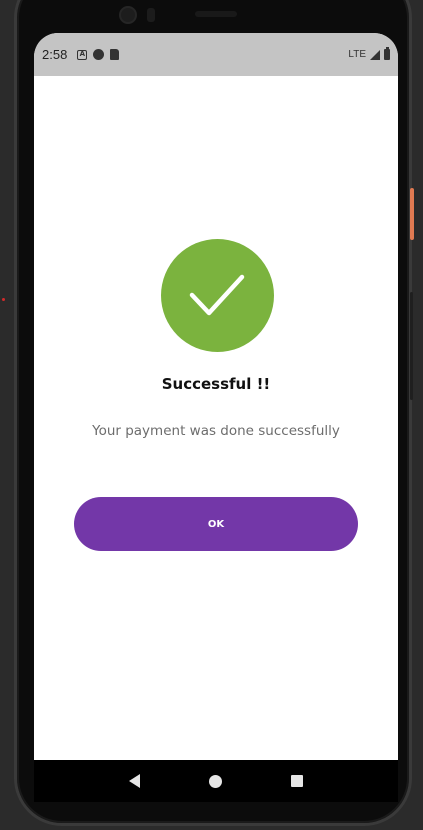  What do you see at coordinates (216, 14) in the screenshot?
I see `earpiece-speaker` at bounding box center [216, 14].